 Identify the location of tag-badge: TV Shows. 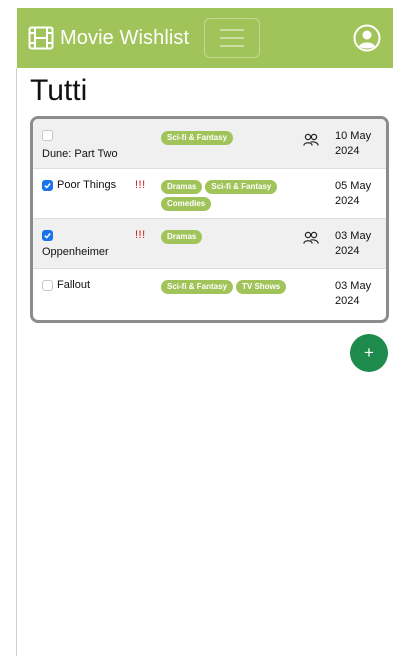
(261, 287).